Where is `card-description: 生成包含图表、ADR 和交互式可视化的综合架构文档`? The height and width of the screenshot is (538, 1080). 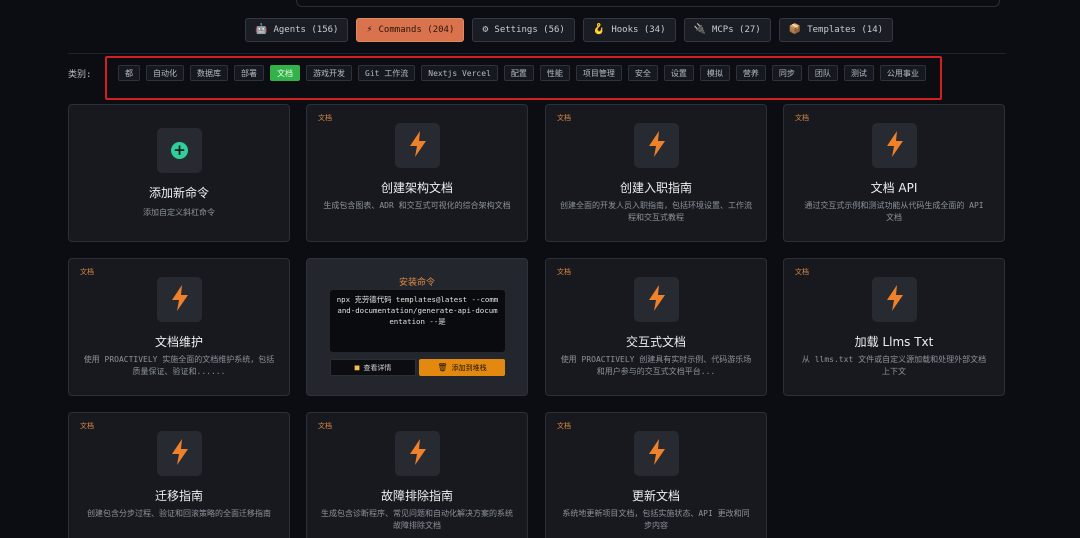 card-description: 生成包含图表、ADR 和交互式可视化的综合架构文档 is located at coordinates (417, 205).